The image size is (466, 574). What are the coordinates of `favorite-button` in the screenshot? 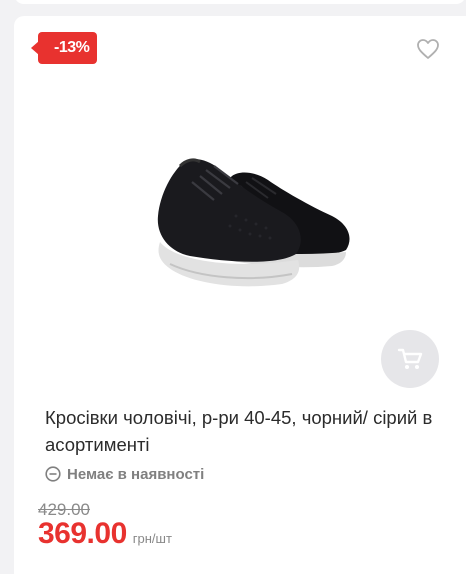 It's located at (428, 49).